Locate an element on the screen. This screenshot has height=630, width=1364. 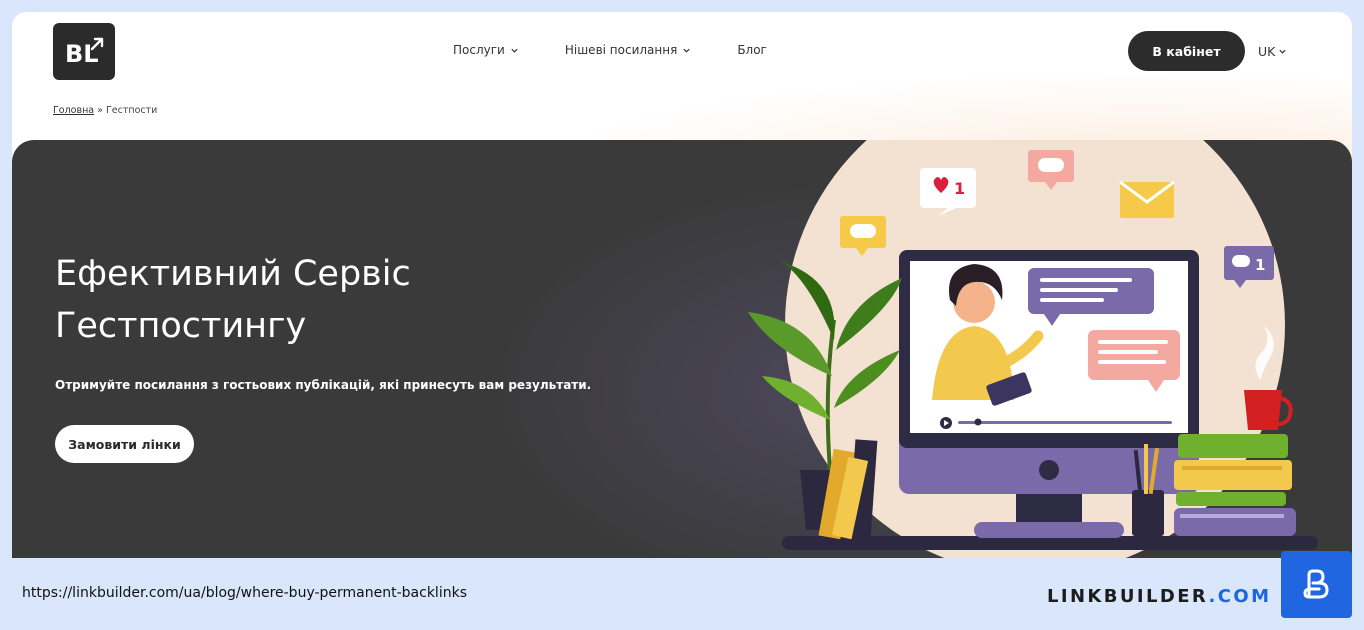
site-logo: BL is located at coordinates (84, 51).